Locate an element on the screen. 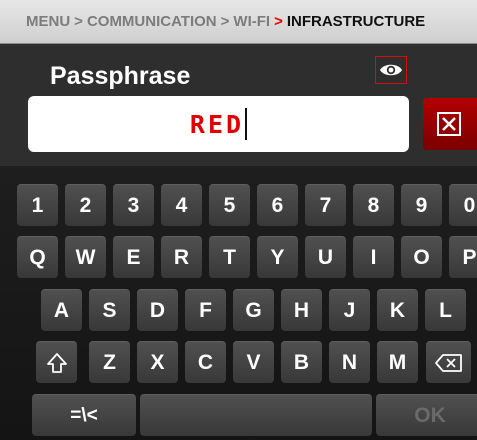  key-x: X is located at coordinates (157, 362).